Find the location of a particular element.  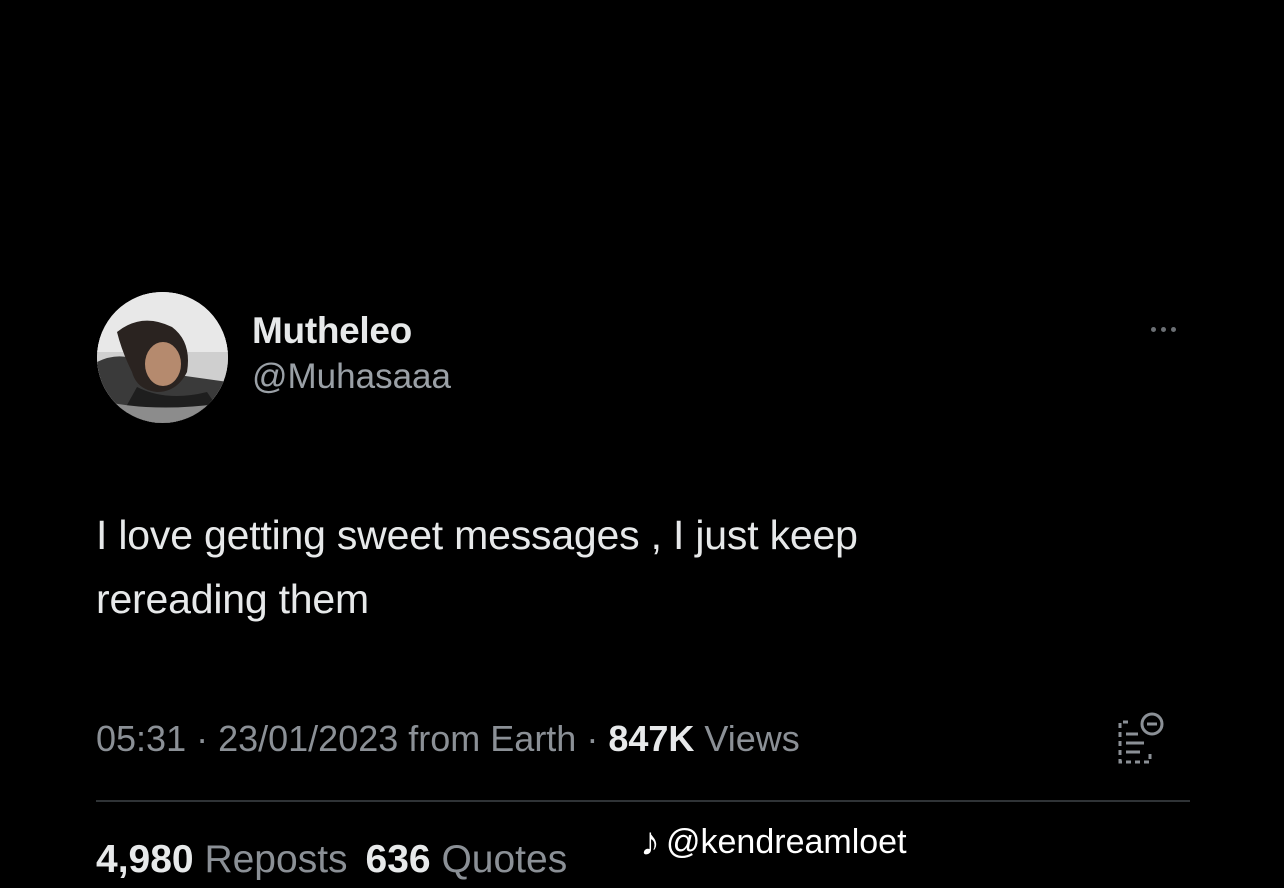

author-display-name: Mutheleo is located at coordinates (351, 331).